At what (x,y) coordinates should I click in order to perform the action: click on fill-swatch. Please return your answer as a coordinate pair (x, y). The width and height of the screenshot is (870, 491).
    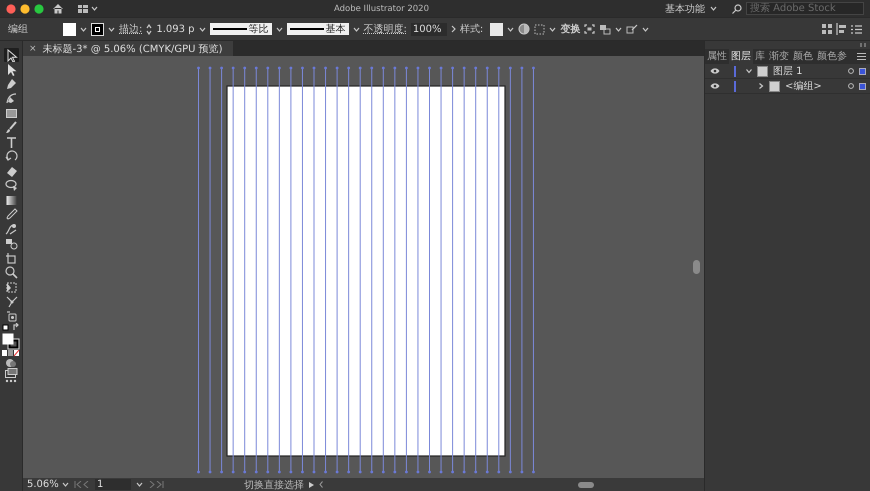
    Looking at the image, I should click on (69, 29).